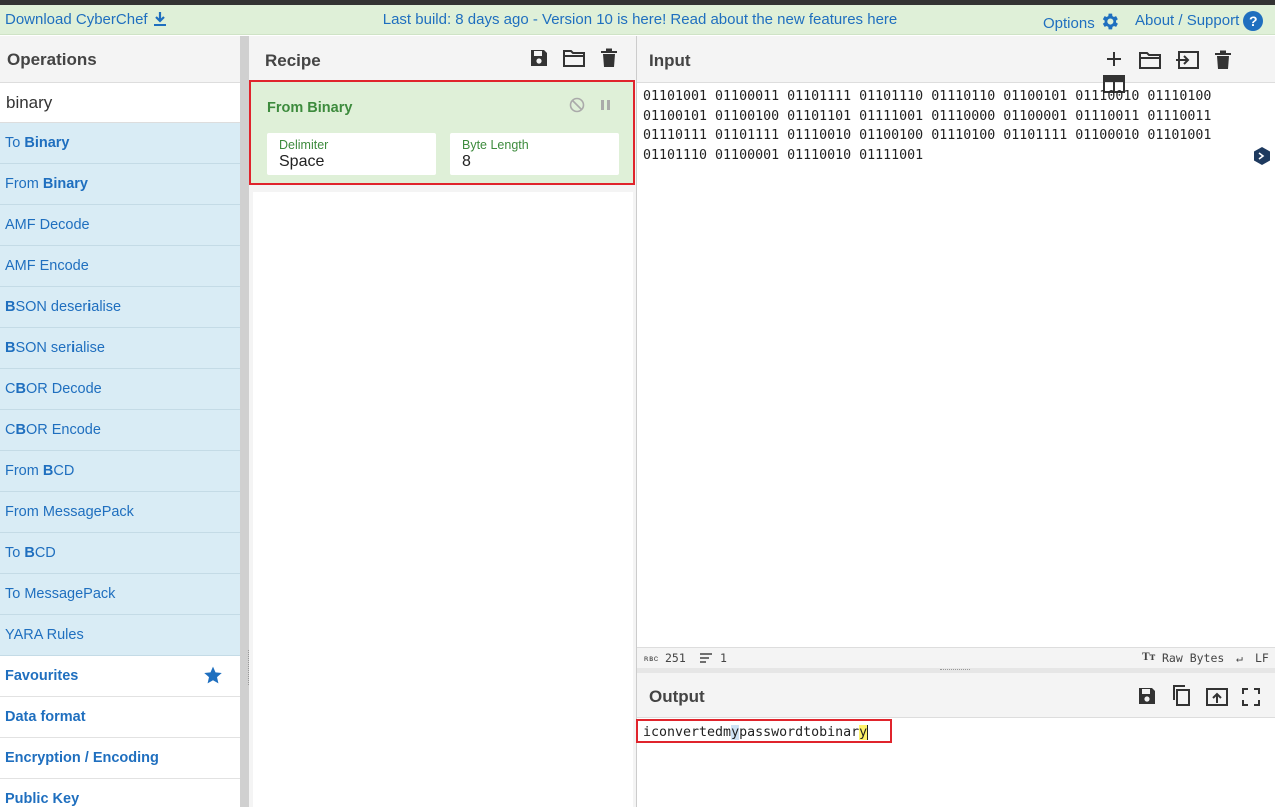 The height and width of the screenshot is (807, 1275). I want to click on length-icon: ʀʙᴄ, so click(651, 658).